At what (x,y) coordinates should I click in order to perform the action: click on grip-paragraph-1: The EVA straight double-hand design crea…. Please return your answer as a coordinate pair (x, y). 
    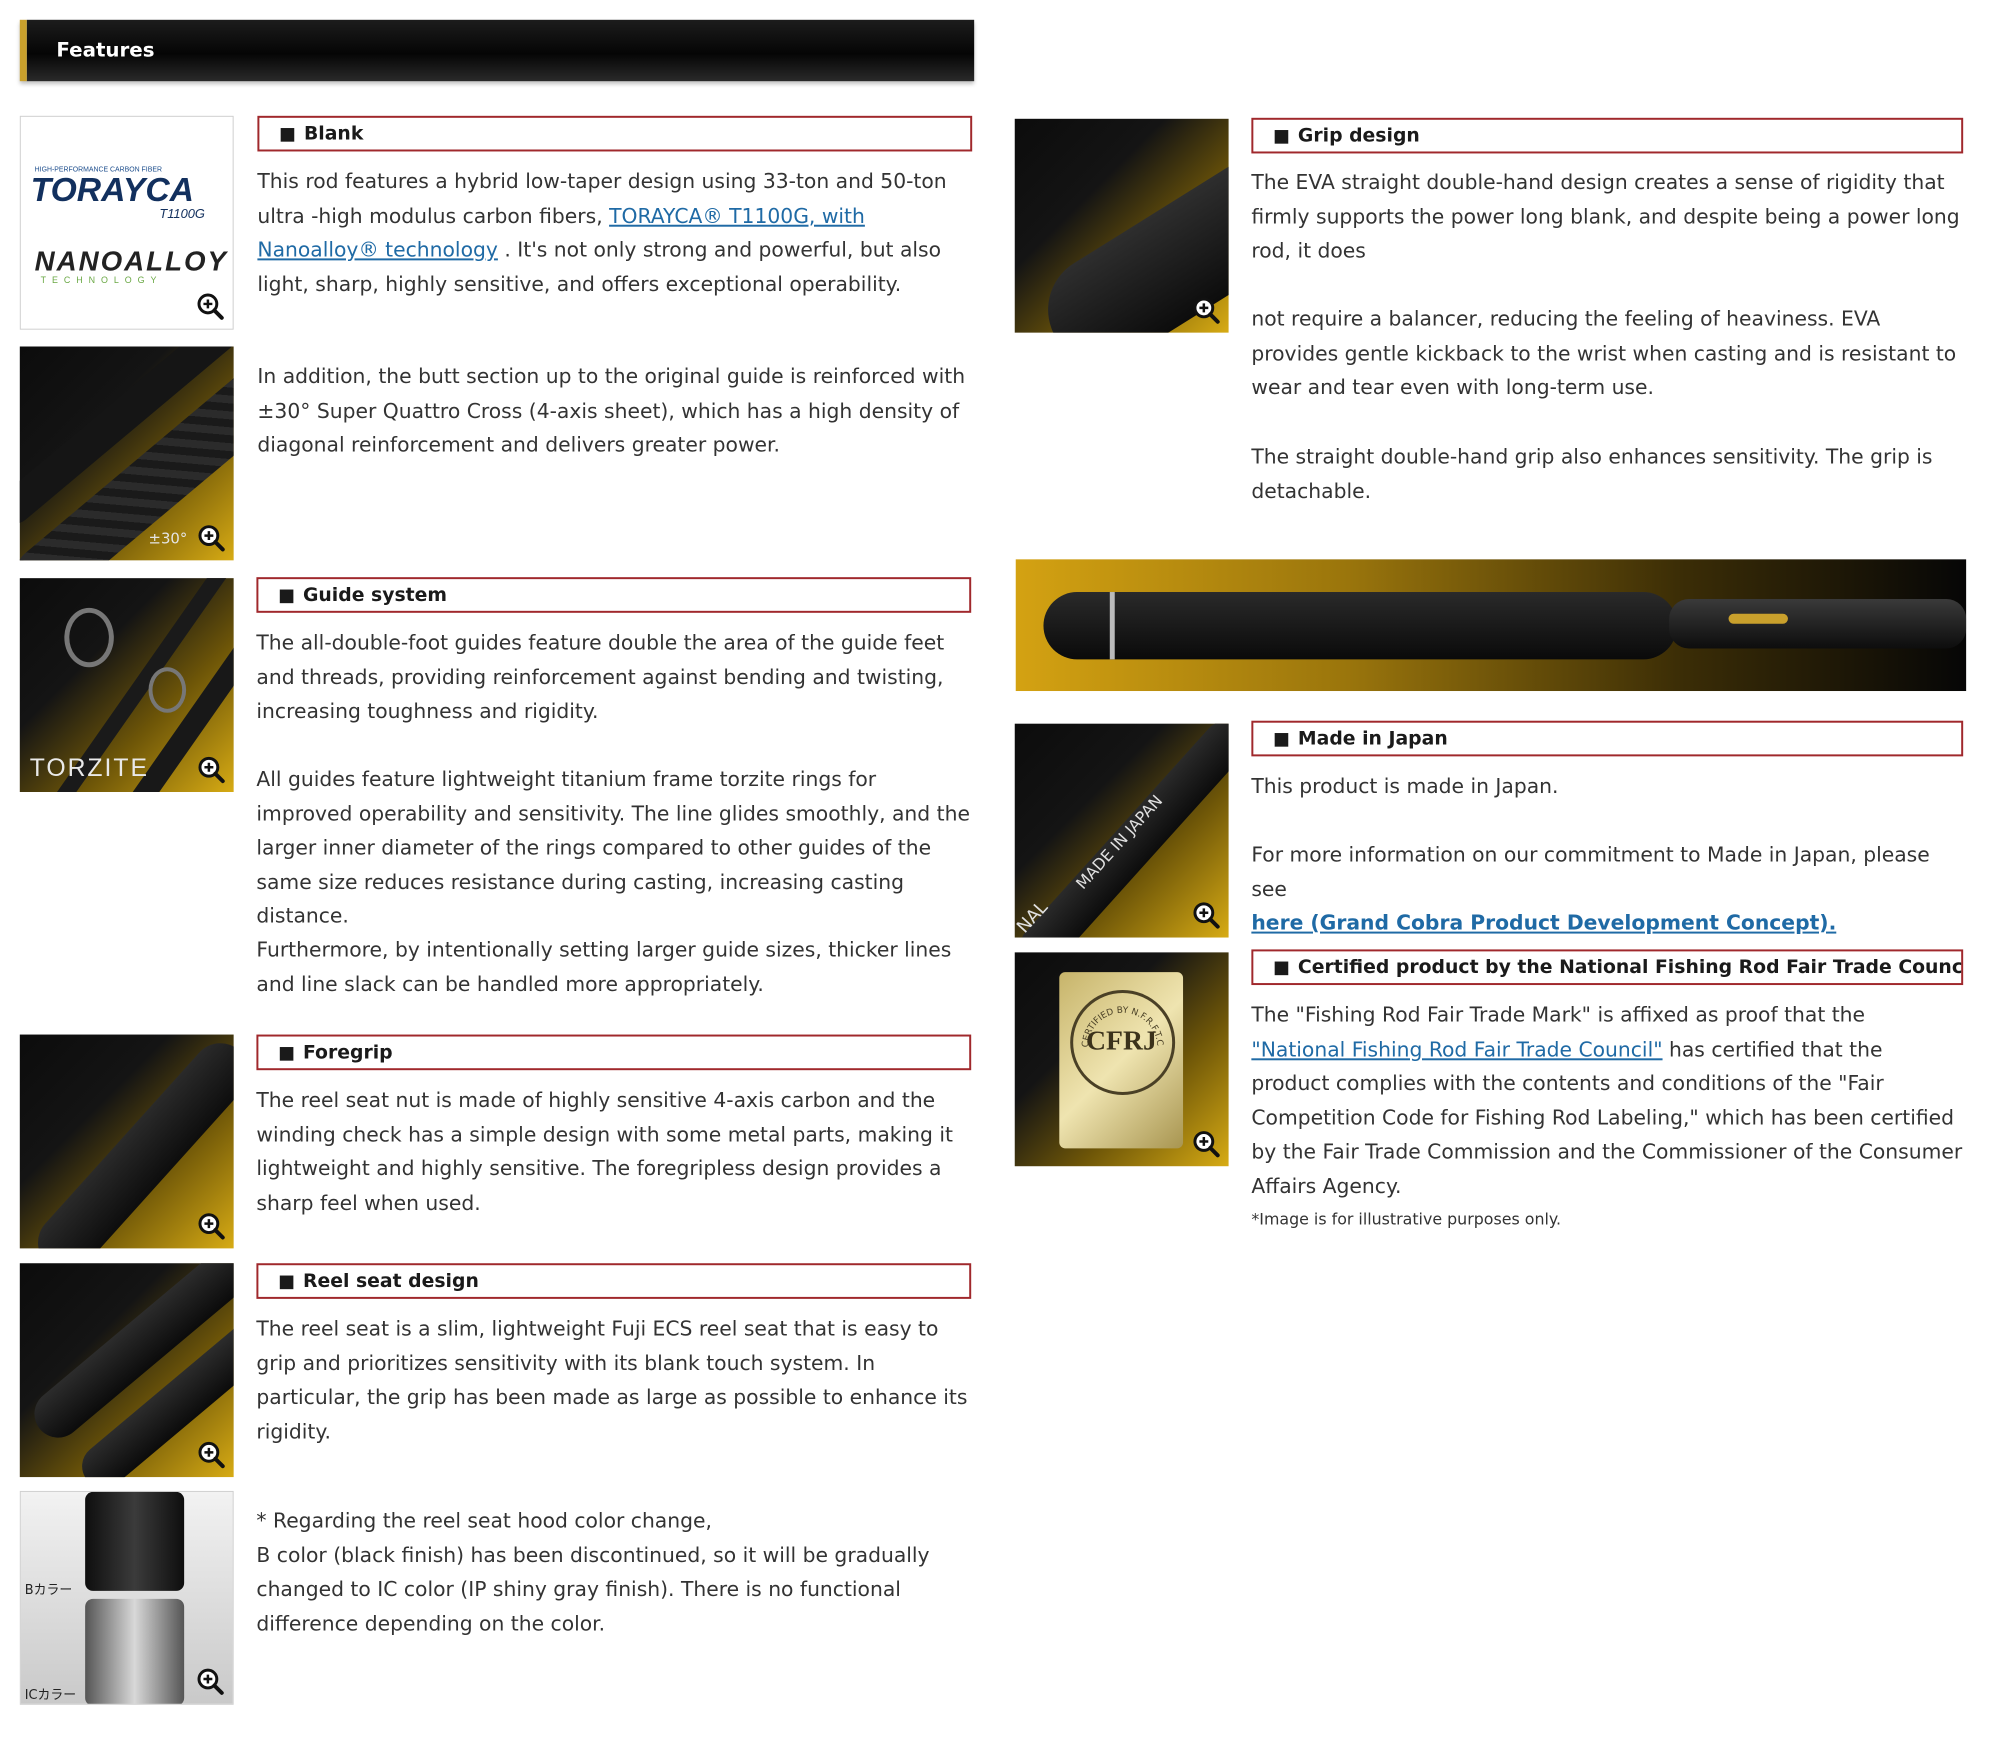
    Looking at the image, I should click on (1605, 216).